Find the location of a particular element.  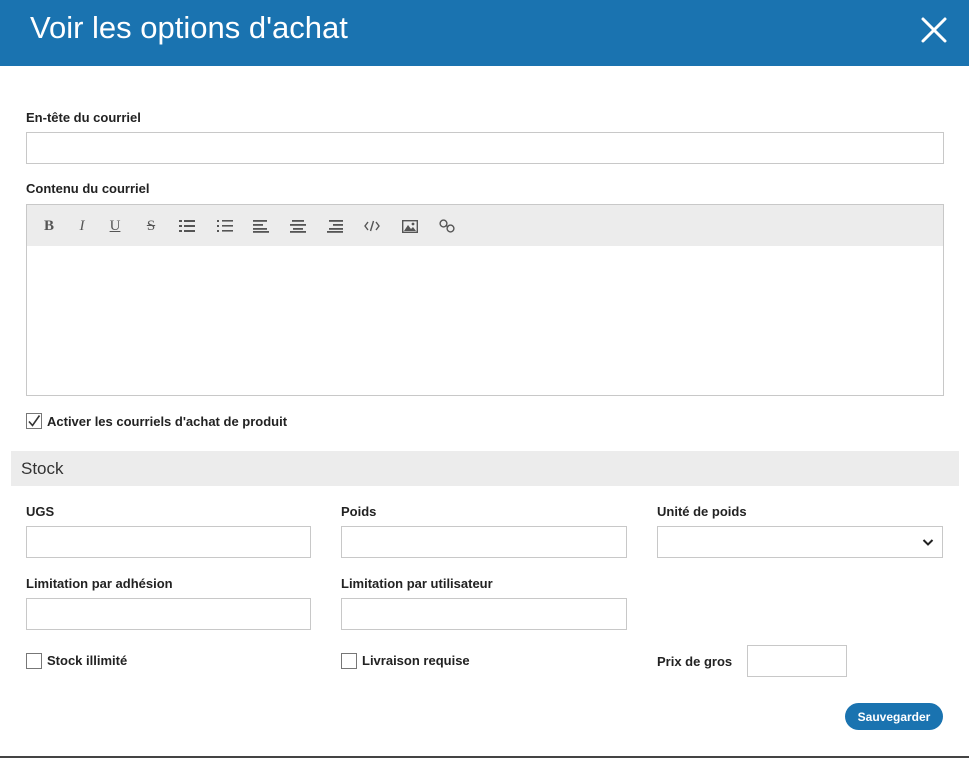

align-center-button is located at coordinates (298, 226).